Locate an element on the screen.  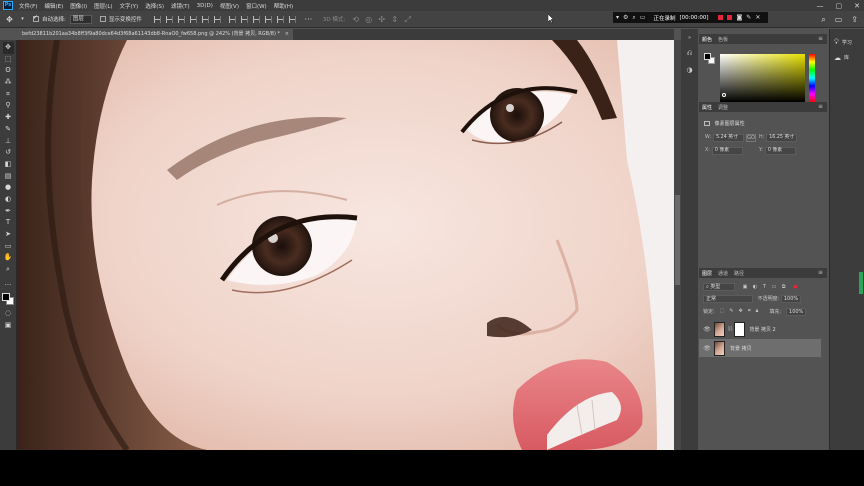
tab-channels: 通道 is located at coordinates (723, 273).